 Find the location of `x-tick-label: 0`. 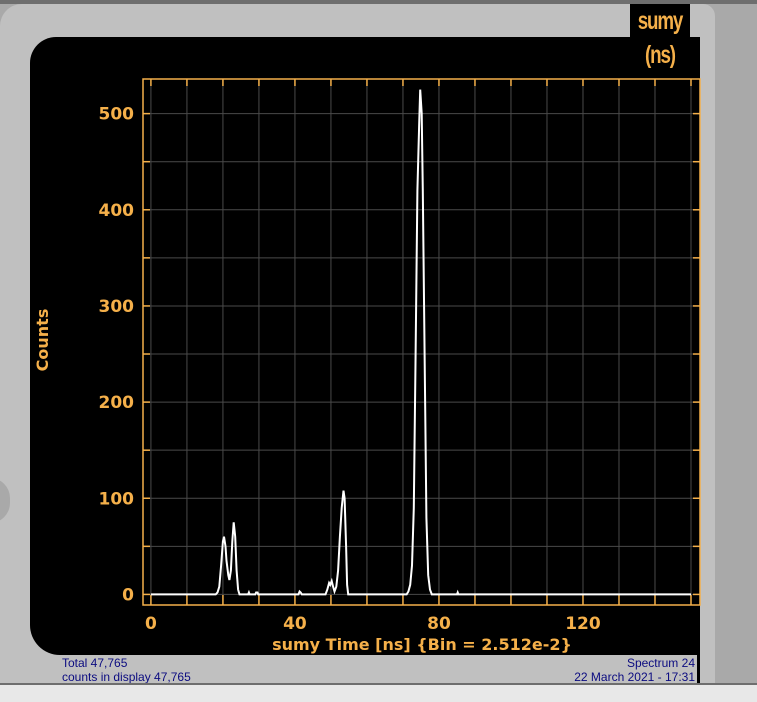

x-tick-label: 0 is located at coordinates (151, 624).